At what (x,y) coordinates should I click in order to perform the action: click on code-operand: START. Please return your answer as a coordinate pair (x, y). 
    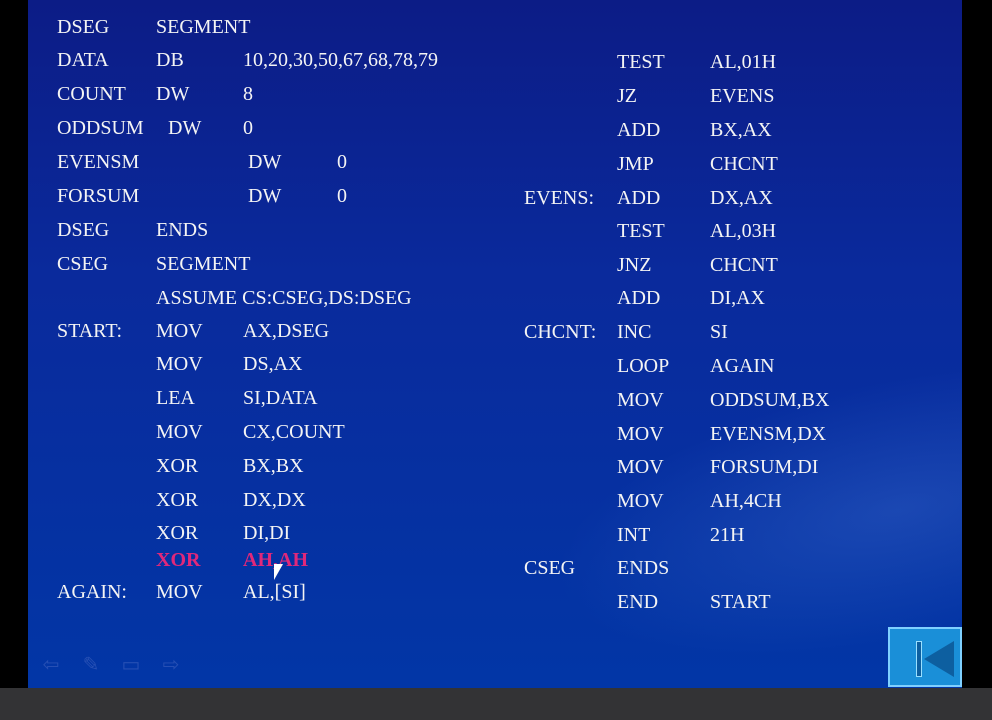
    Looking at the image, I should click on (740, 602).